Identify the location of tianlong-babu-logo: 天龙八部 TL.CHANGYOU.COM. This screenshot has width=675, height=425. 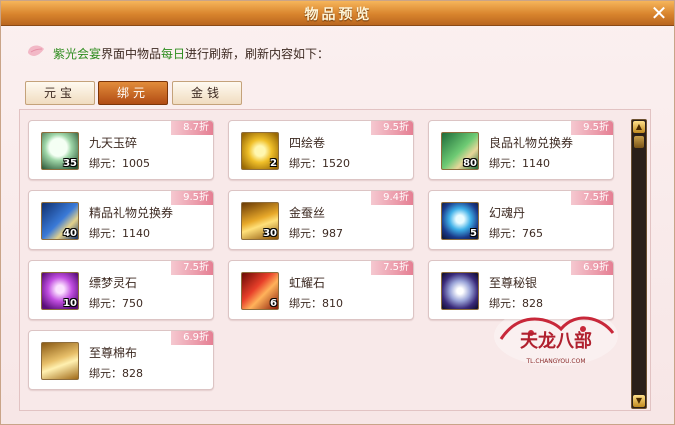
(556, 336).